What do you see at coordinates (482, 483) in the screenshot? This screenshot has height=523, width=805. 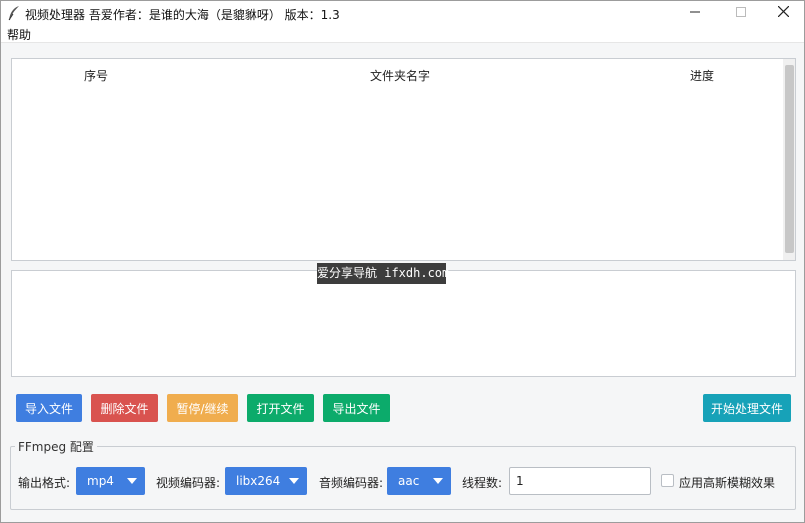 I see `threads-label: 线程数:` at bounding box center [482, 483].